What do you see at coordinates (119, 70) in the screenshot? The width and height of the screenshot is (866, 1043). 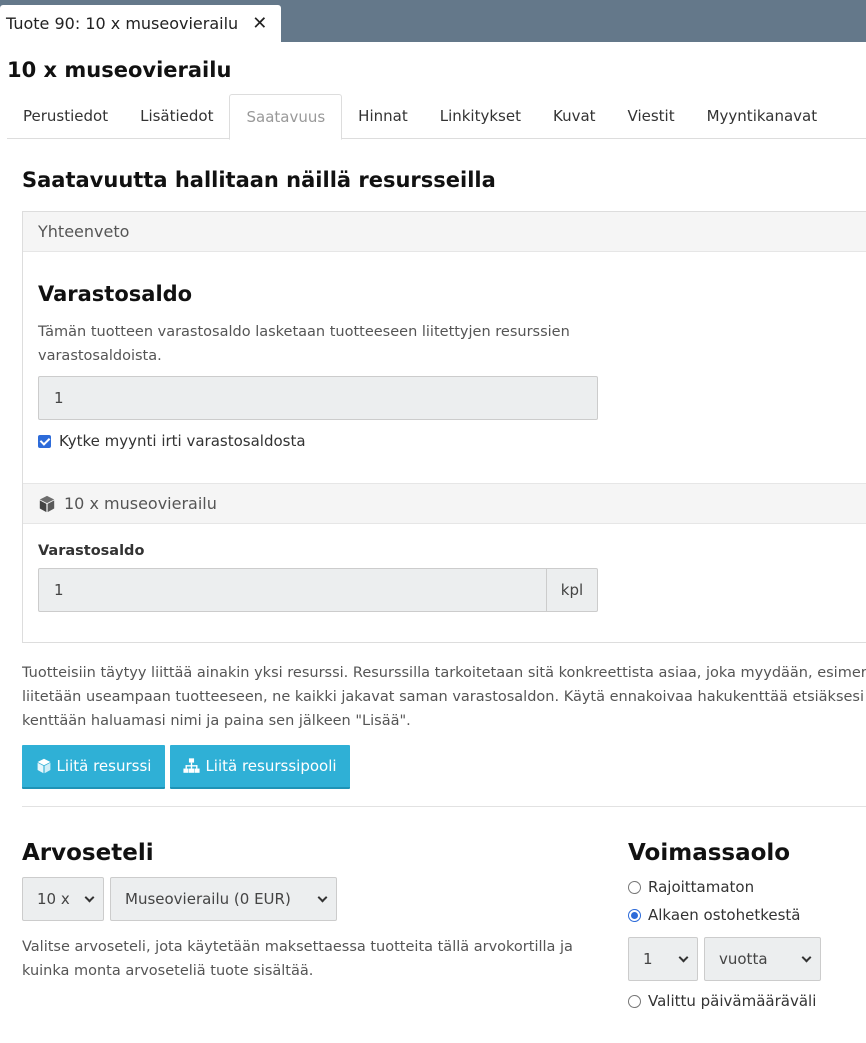 I see `page-title: 10 x museovierailu` at bounding box center [119, 70].